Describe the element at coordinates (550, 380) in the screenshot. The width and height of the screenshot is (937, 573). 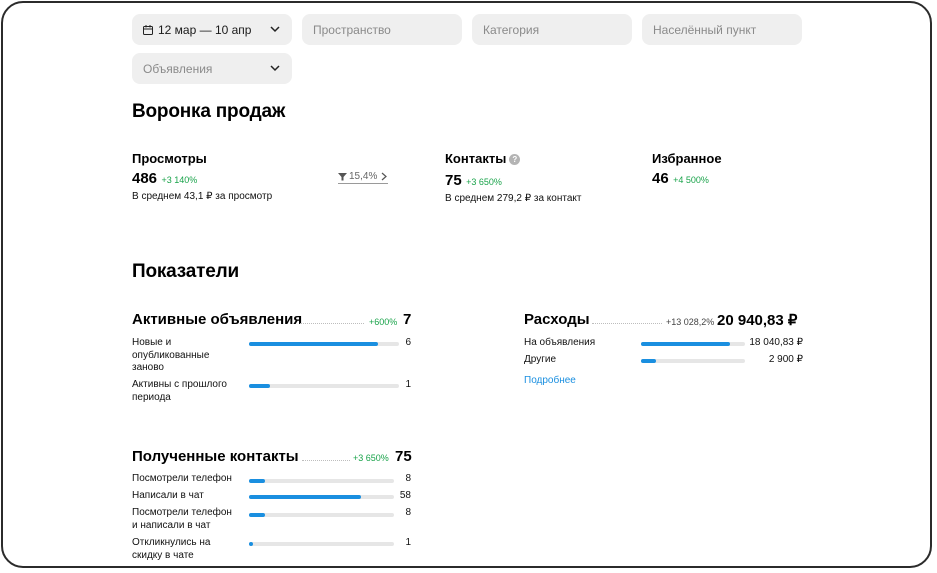
I see `expenses-details-link: Подробнее` at that location.